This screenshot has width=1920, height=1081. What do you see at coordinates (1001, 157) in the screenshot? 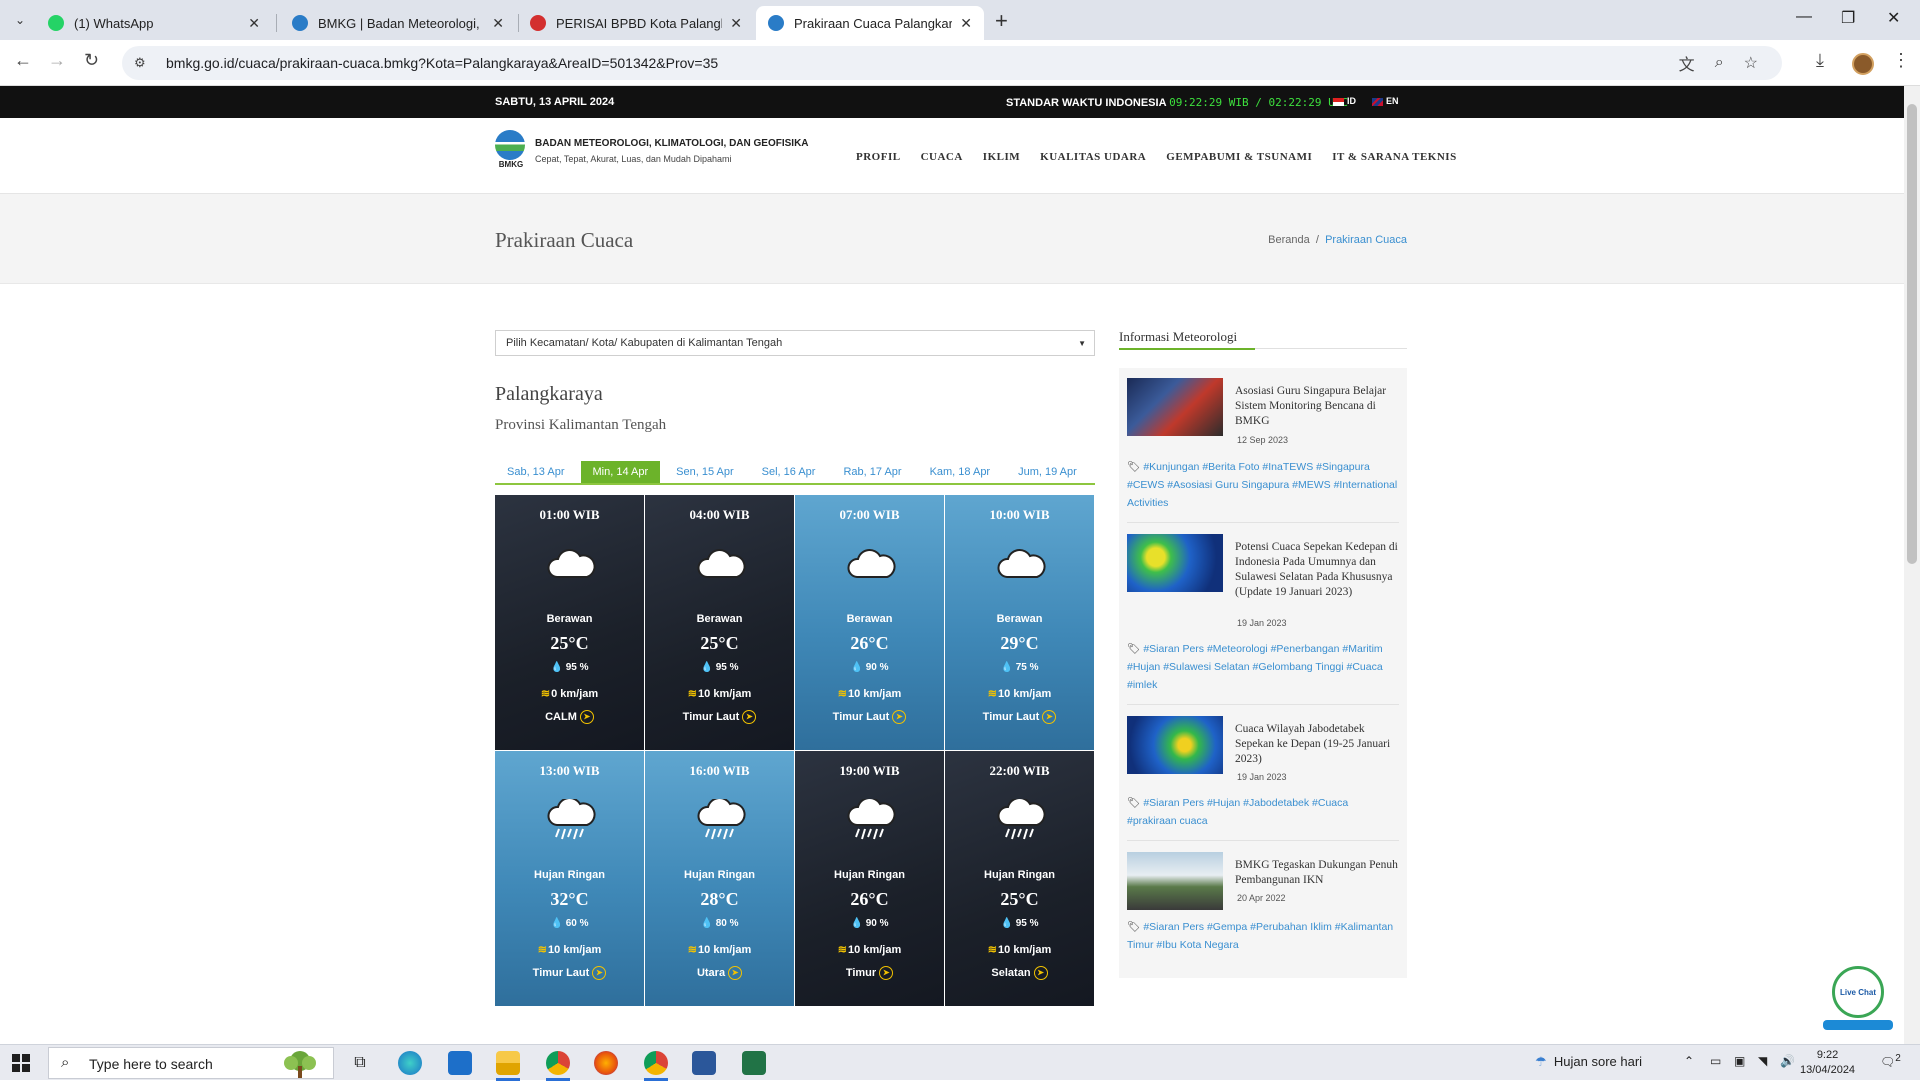
I see `nav-iklim: IKLIM` at bounding box center [1001, 157].